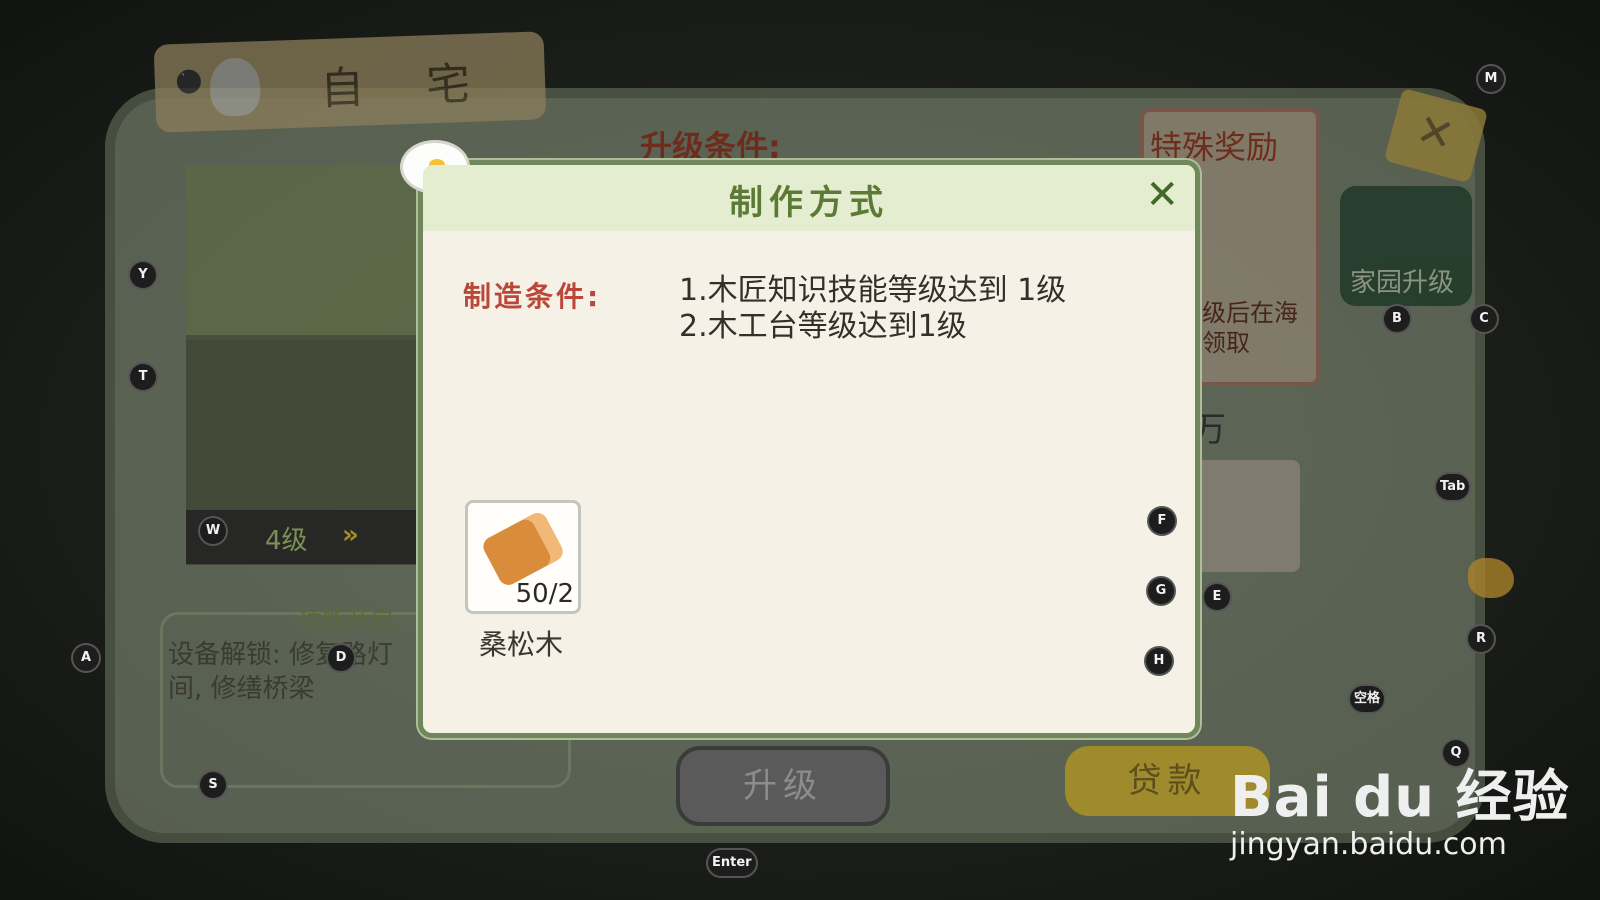 Image resolution: width=1600 pixels, height=900 pixels. I want to click on upgrade-button: 升级, so click(783, 786).